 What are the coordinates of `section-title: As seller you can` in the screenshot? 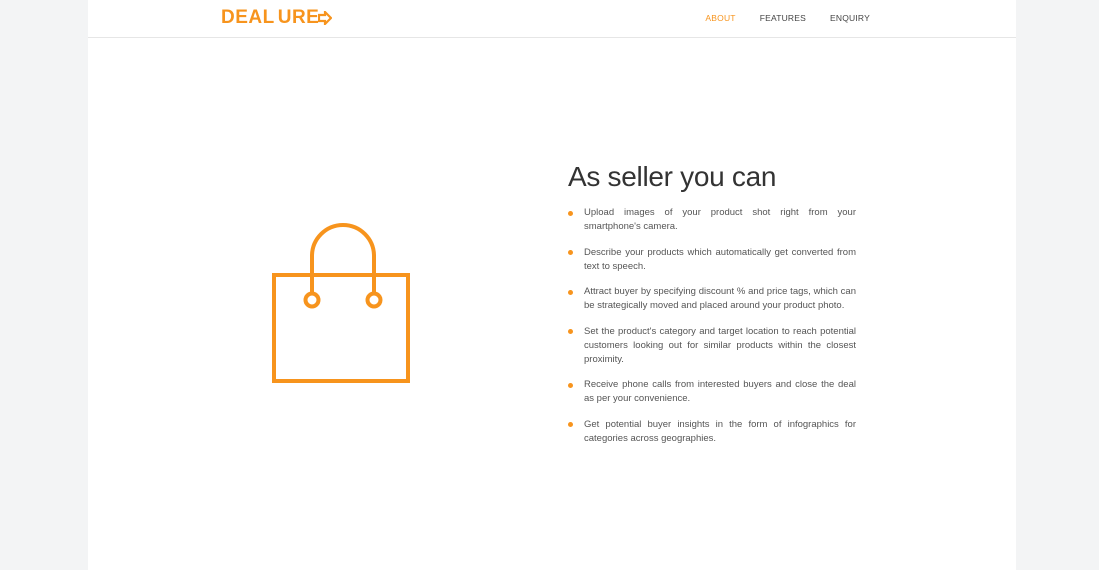 It's located at (672, 176).